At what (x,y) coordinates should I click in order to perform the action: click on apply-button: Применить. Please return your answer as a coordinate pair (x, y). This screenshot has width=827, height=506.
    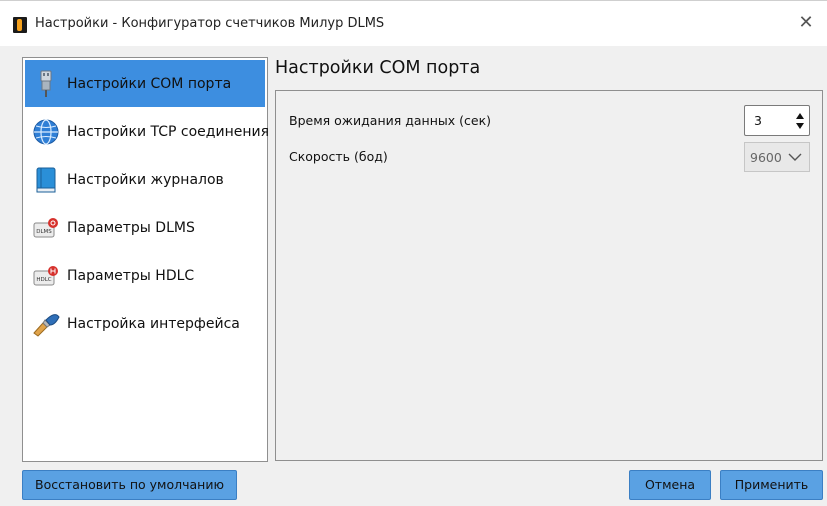
    Looking at the image, I should click on (771, 485).